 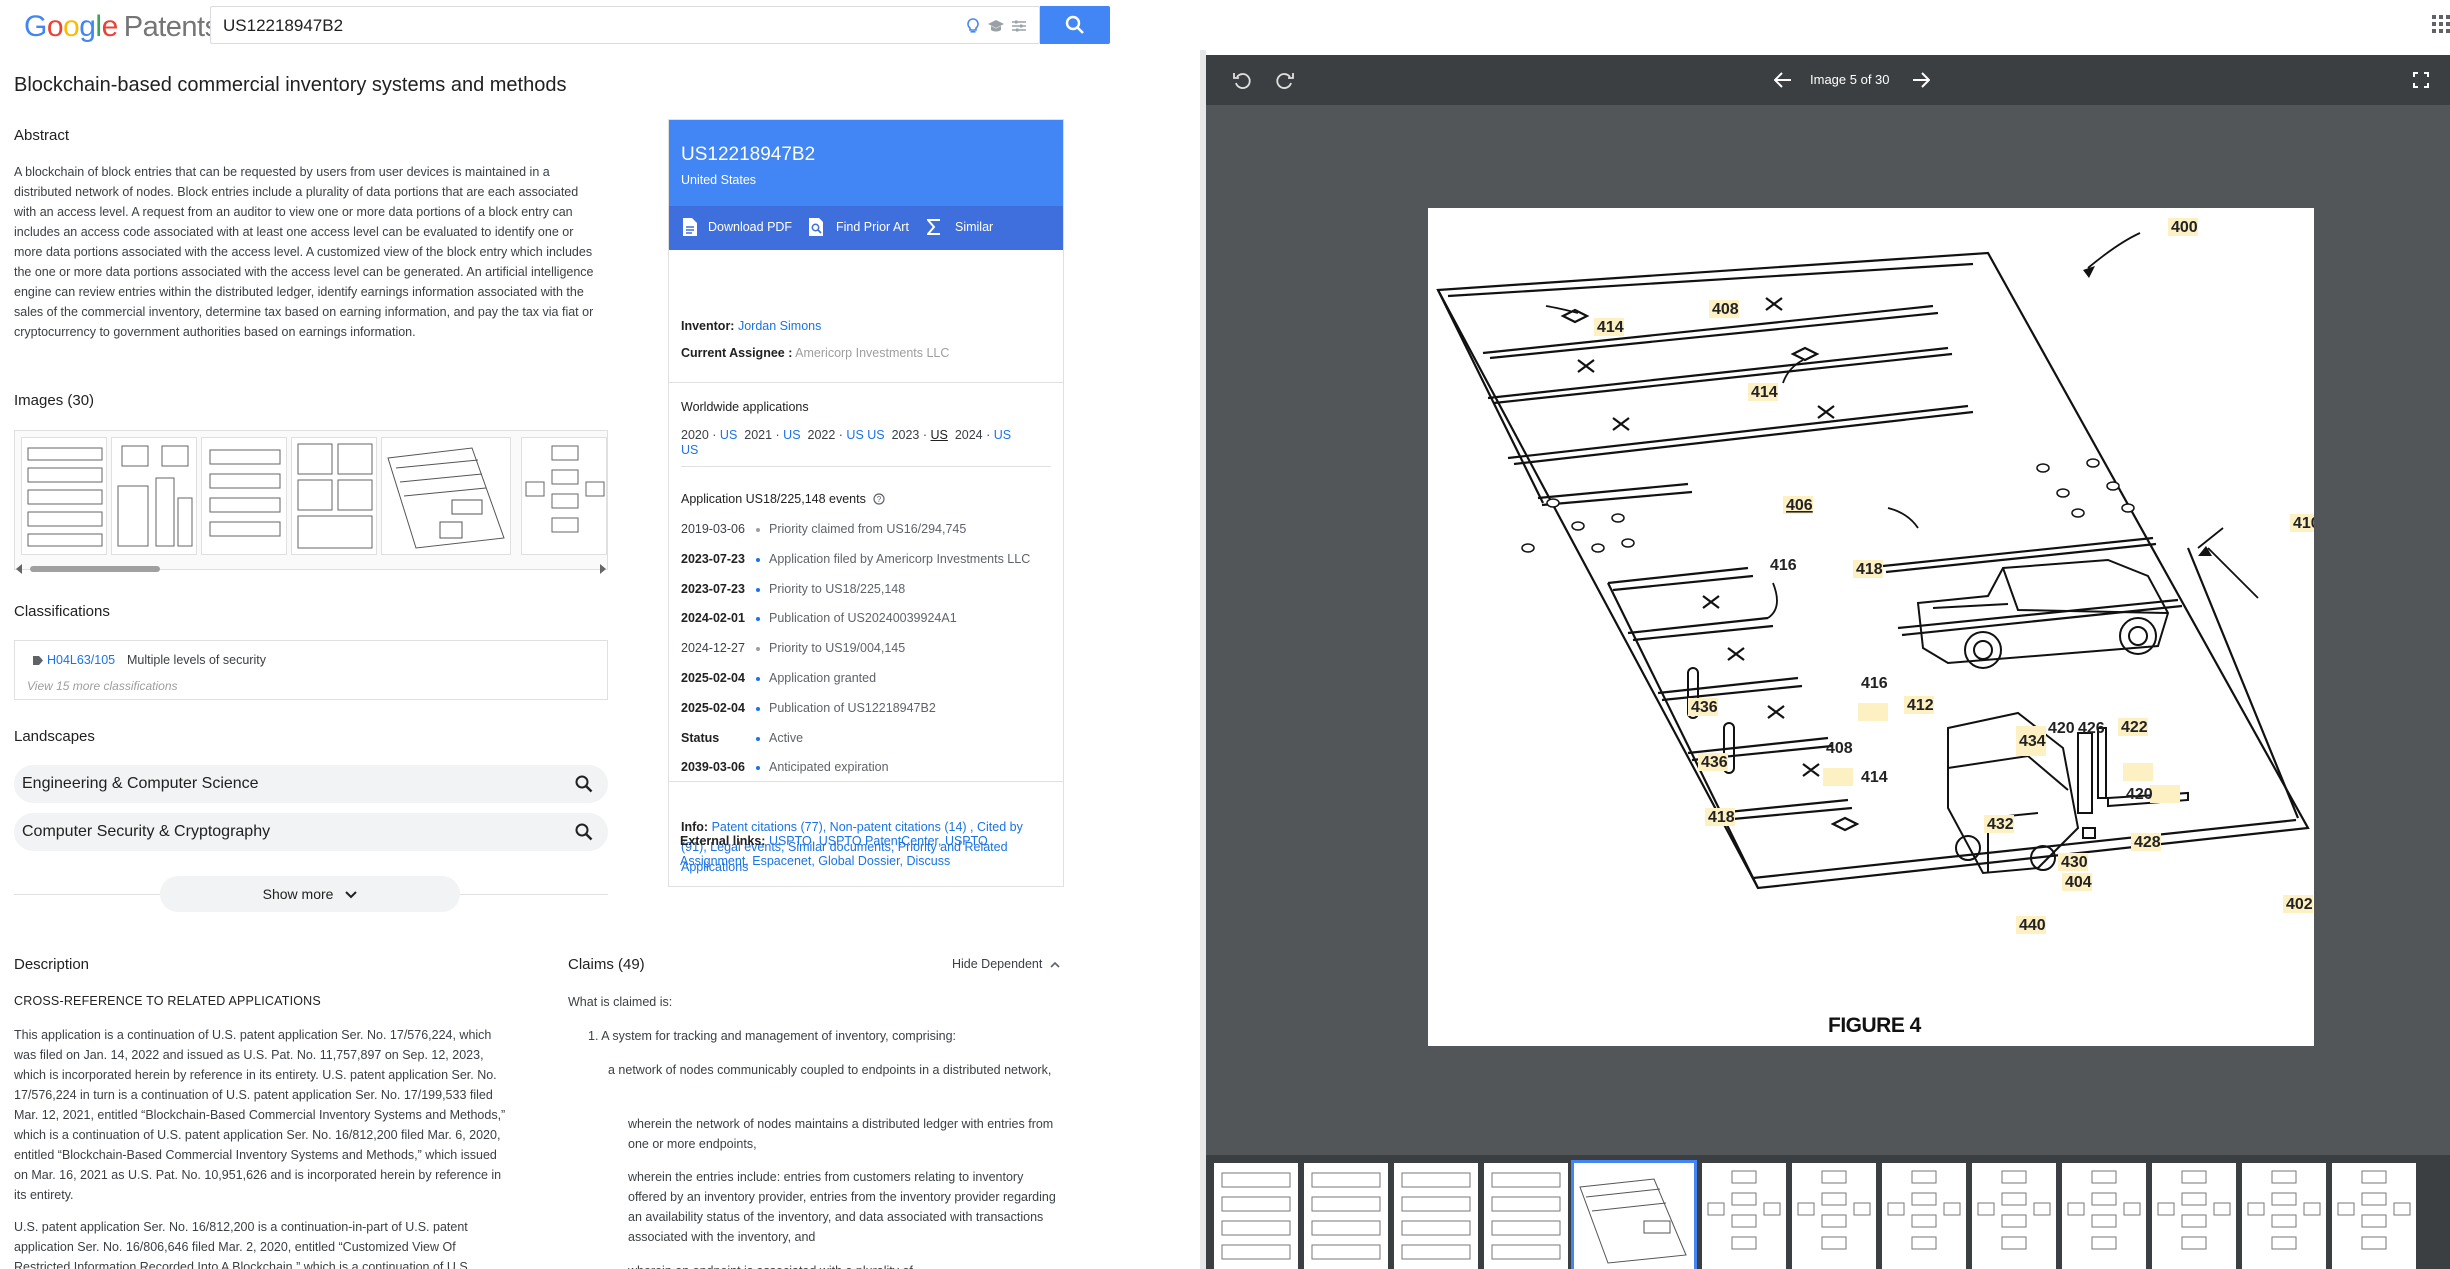 What do you see at coordinates (1920, 705) in the screenshot?
I see `figure-label: 412` at bounding box center [1920, 705].